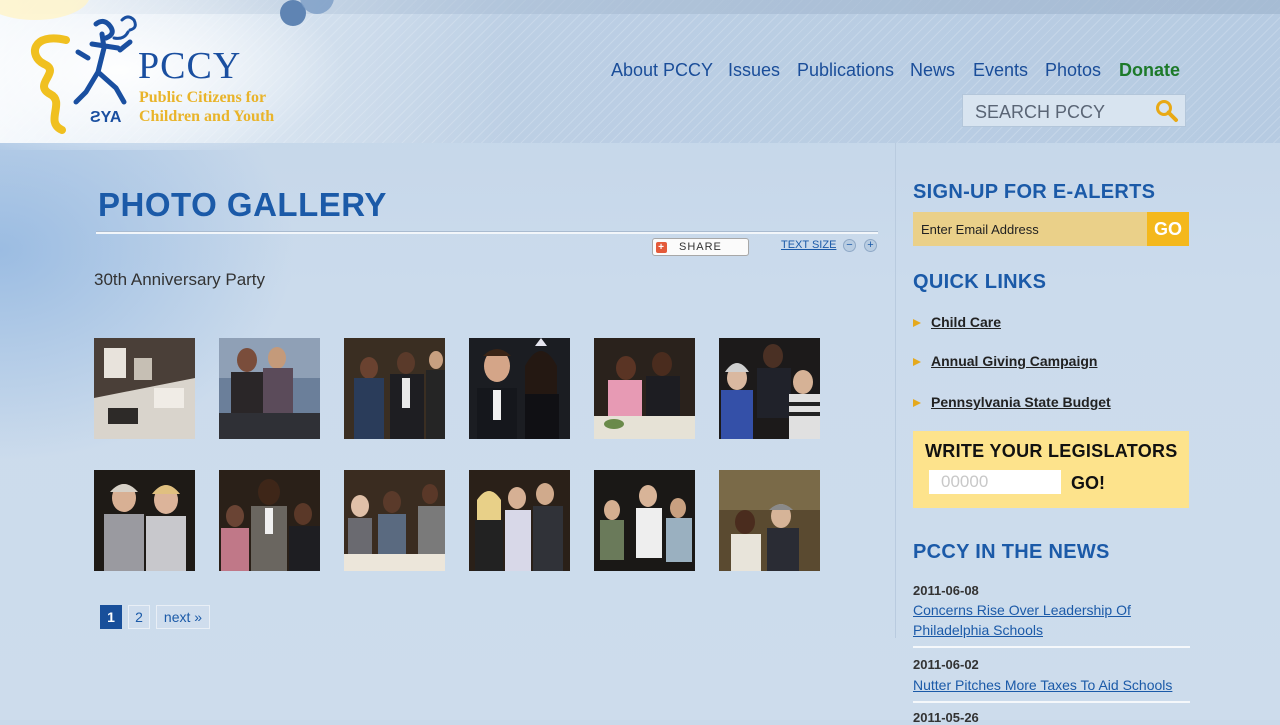  I want to click on top-bar, so click(640, 7).